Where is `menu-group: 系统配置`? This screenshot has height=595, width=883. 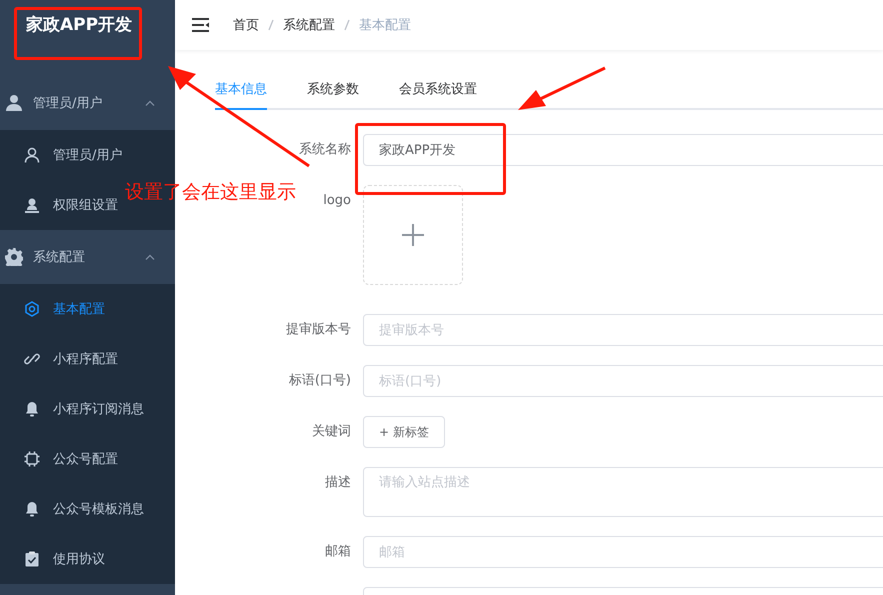 menu-group: 系统配置 is located at coordinates (87, 257).